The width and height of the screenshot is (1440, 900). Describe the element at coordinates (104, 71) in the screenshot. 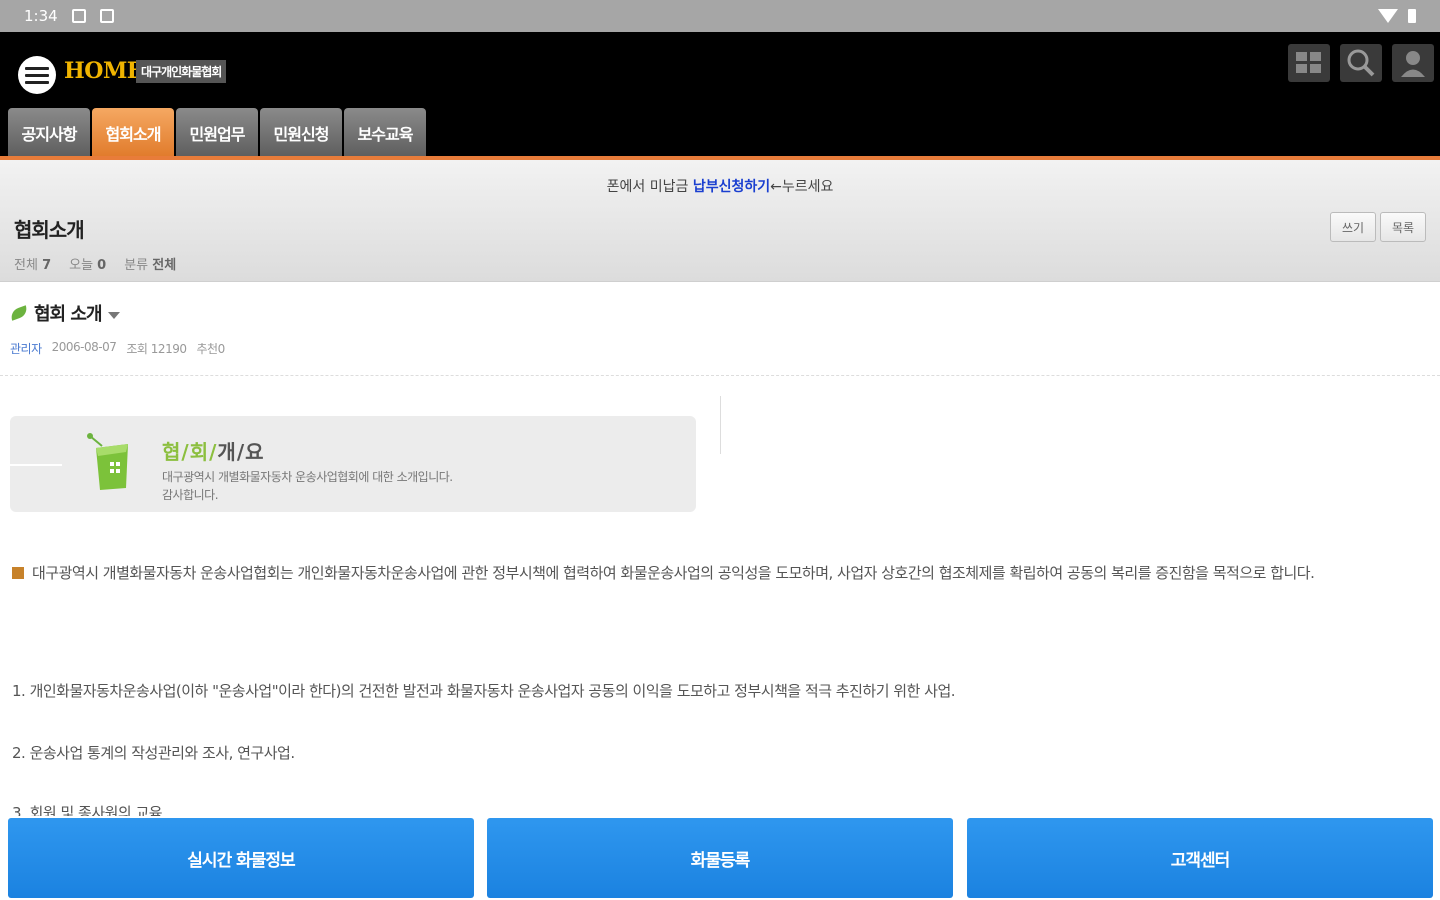

I see `home-link: HOME` at that location.